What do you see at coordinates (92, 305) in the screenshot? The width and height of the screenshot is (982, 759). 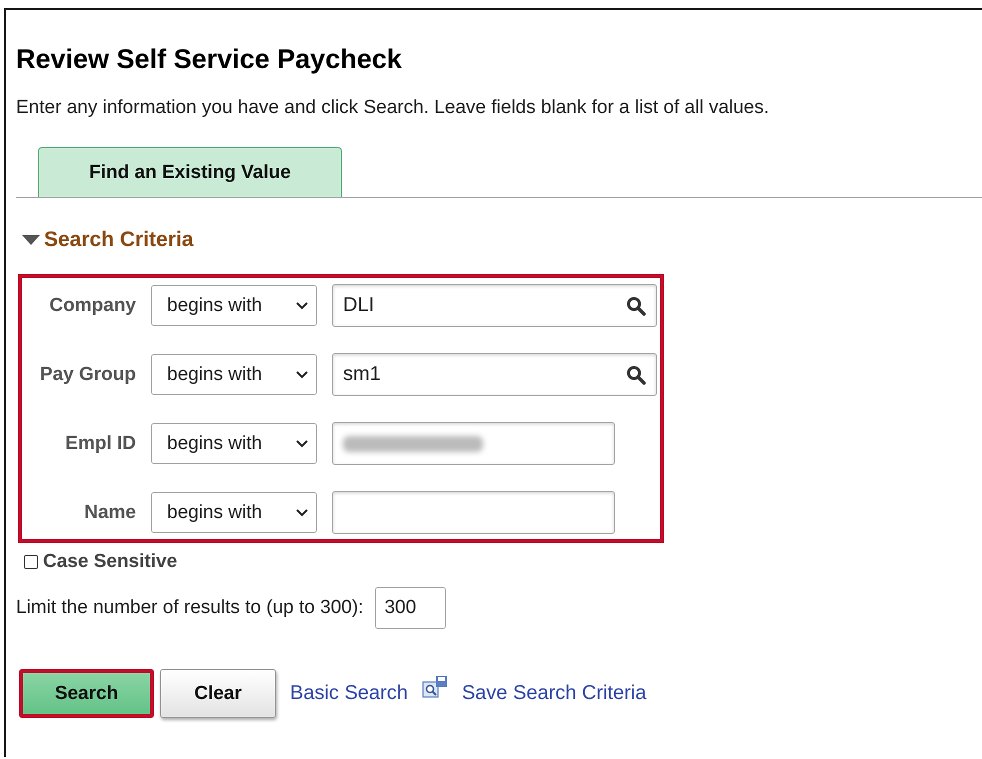 I see `field-label: Company` at bounding box center [92, 305].